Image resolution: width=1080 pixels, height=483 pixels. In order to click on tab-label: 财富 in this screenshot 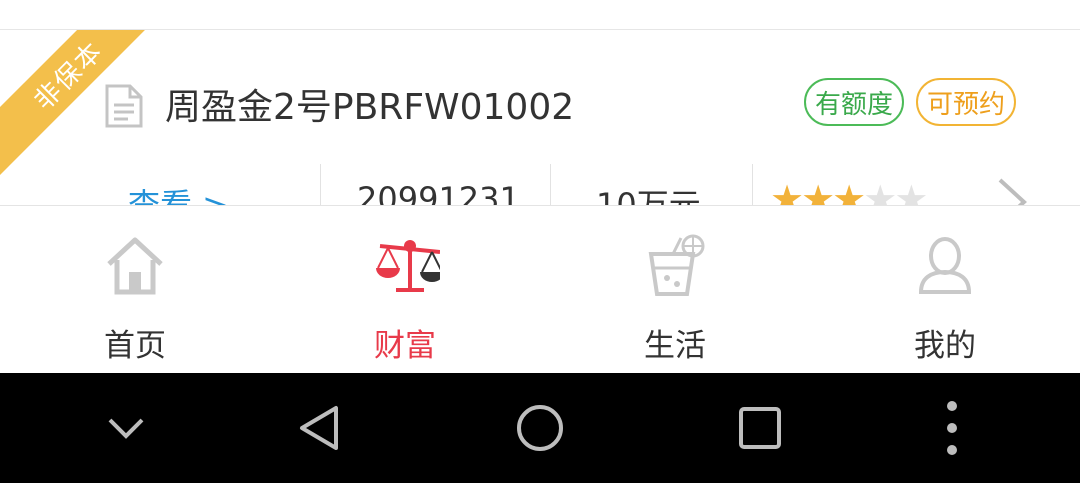, I will do `click(405, 346)`.